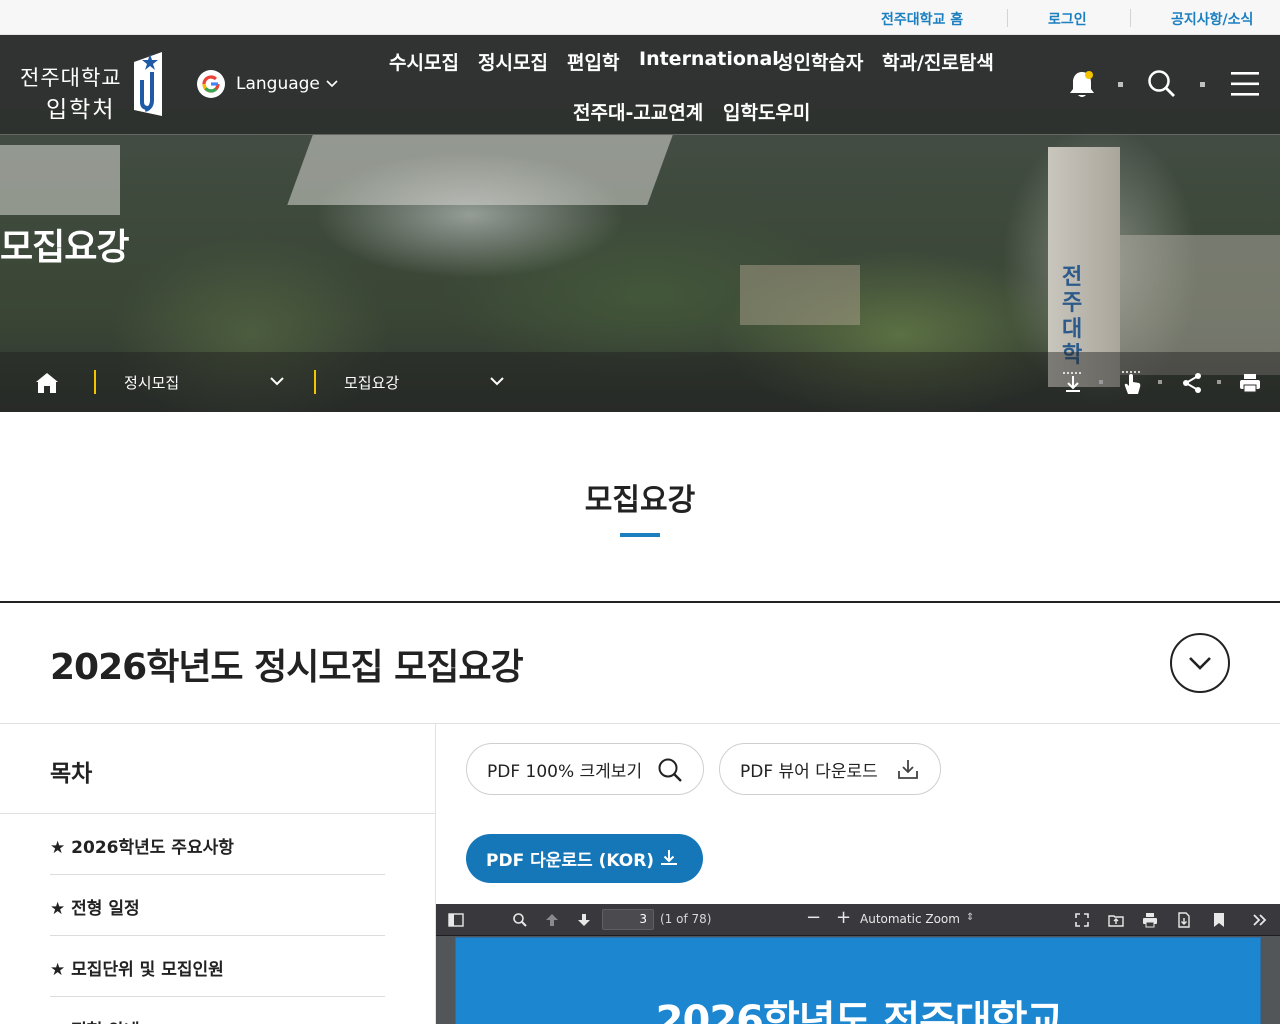  What do you see at coordinates (843, 918) in the screenshot?
I see `zoom-in-button: +` at bounding box center [843, 918].